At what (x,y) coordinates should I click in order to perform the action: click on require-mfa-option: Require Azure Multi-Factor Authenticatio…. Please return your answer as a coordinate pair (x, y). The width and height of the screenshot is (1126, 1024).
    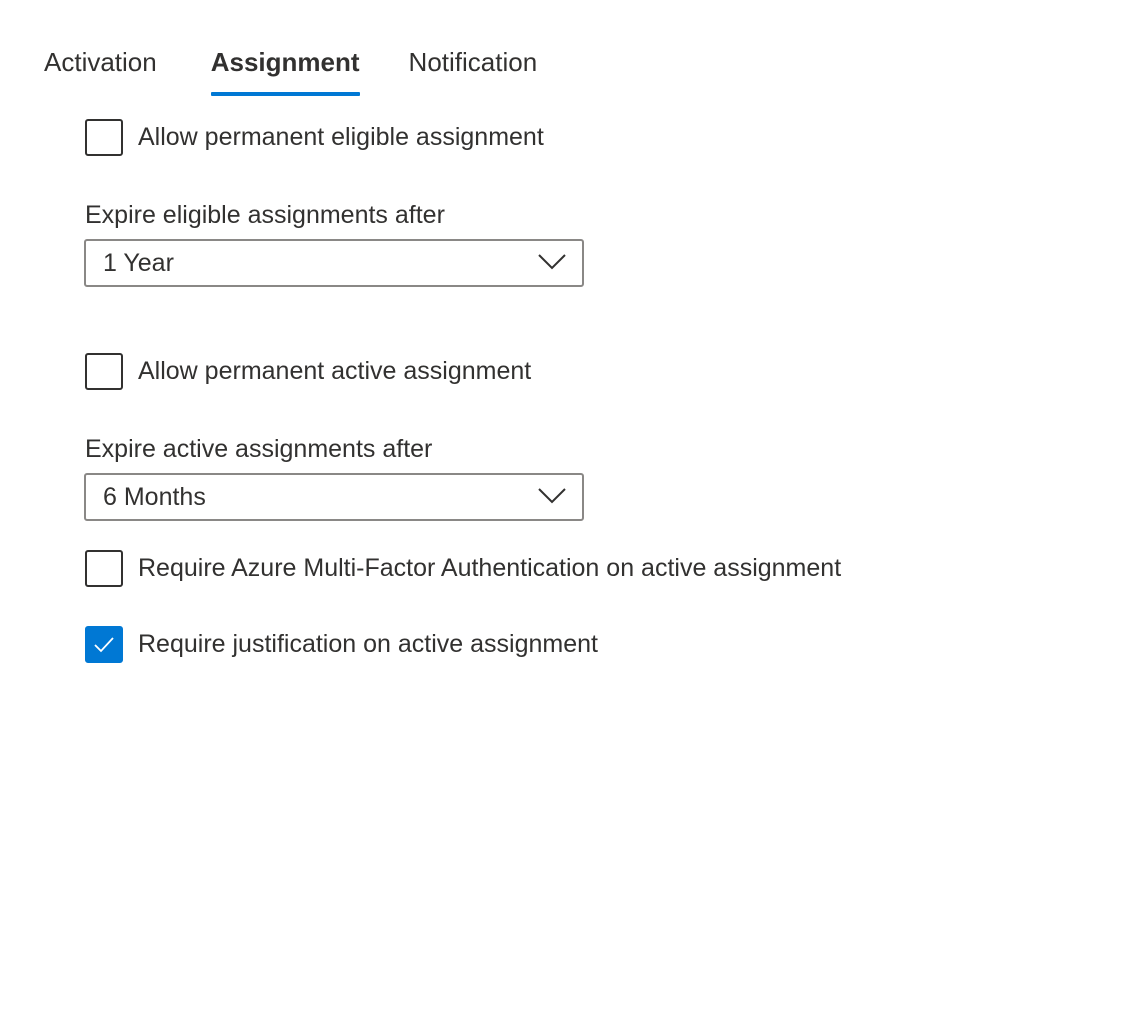
    Looking at the image, I should click on (463, 568).